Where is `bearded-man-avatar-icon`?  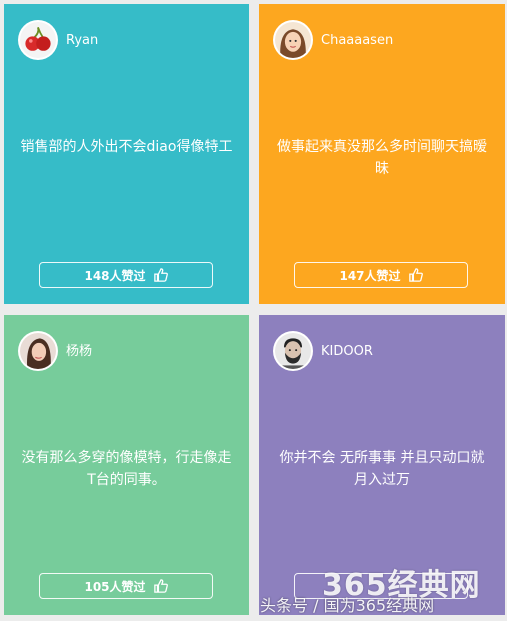
bearded-man-avatar-icon is located at coordinates (293, 351).